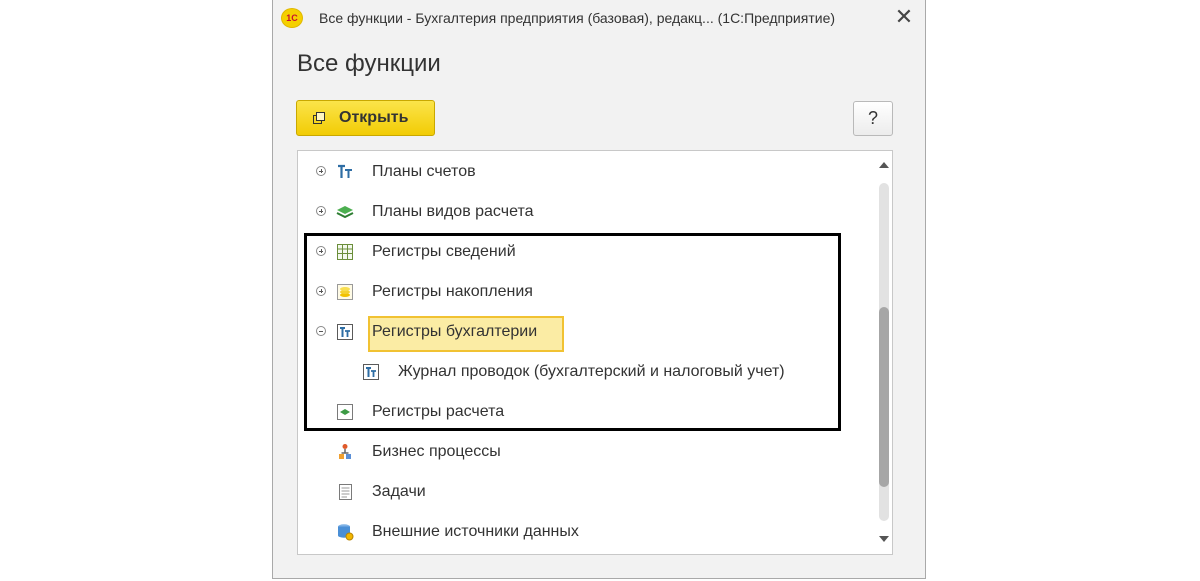 The image size is (1200, 581). I want to click on scroll-down-icon, so click(884, 539).